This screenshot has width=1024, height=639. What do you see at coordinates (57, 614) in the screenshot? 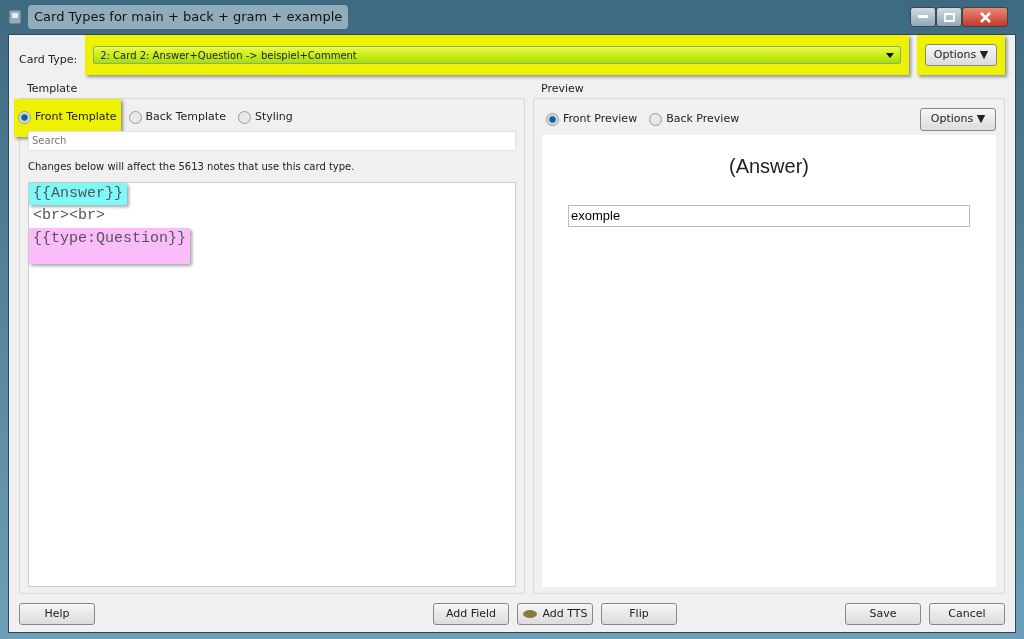
I see `dialog-button: Help` at bounding box center [57, 614].